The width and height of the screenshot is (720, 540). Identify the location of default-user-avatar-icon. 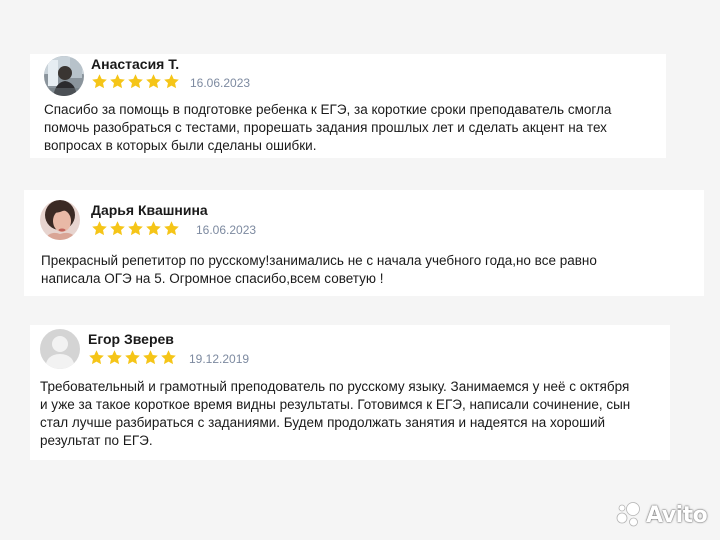
(60, 349).